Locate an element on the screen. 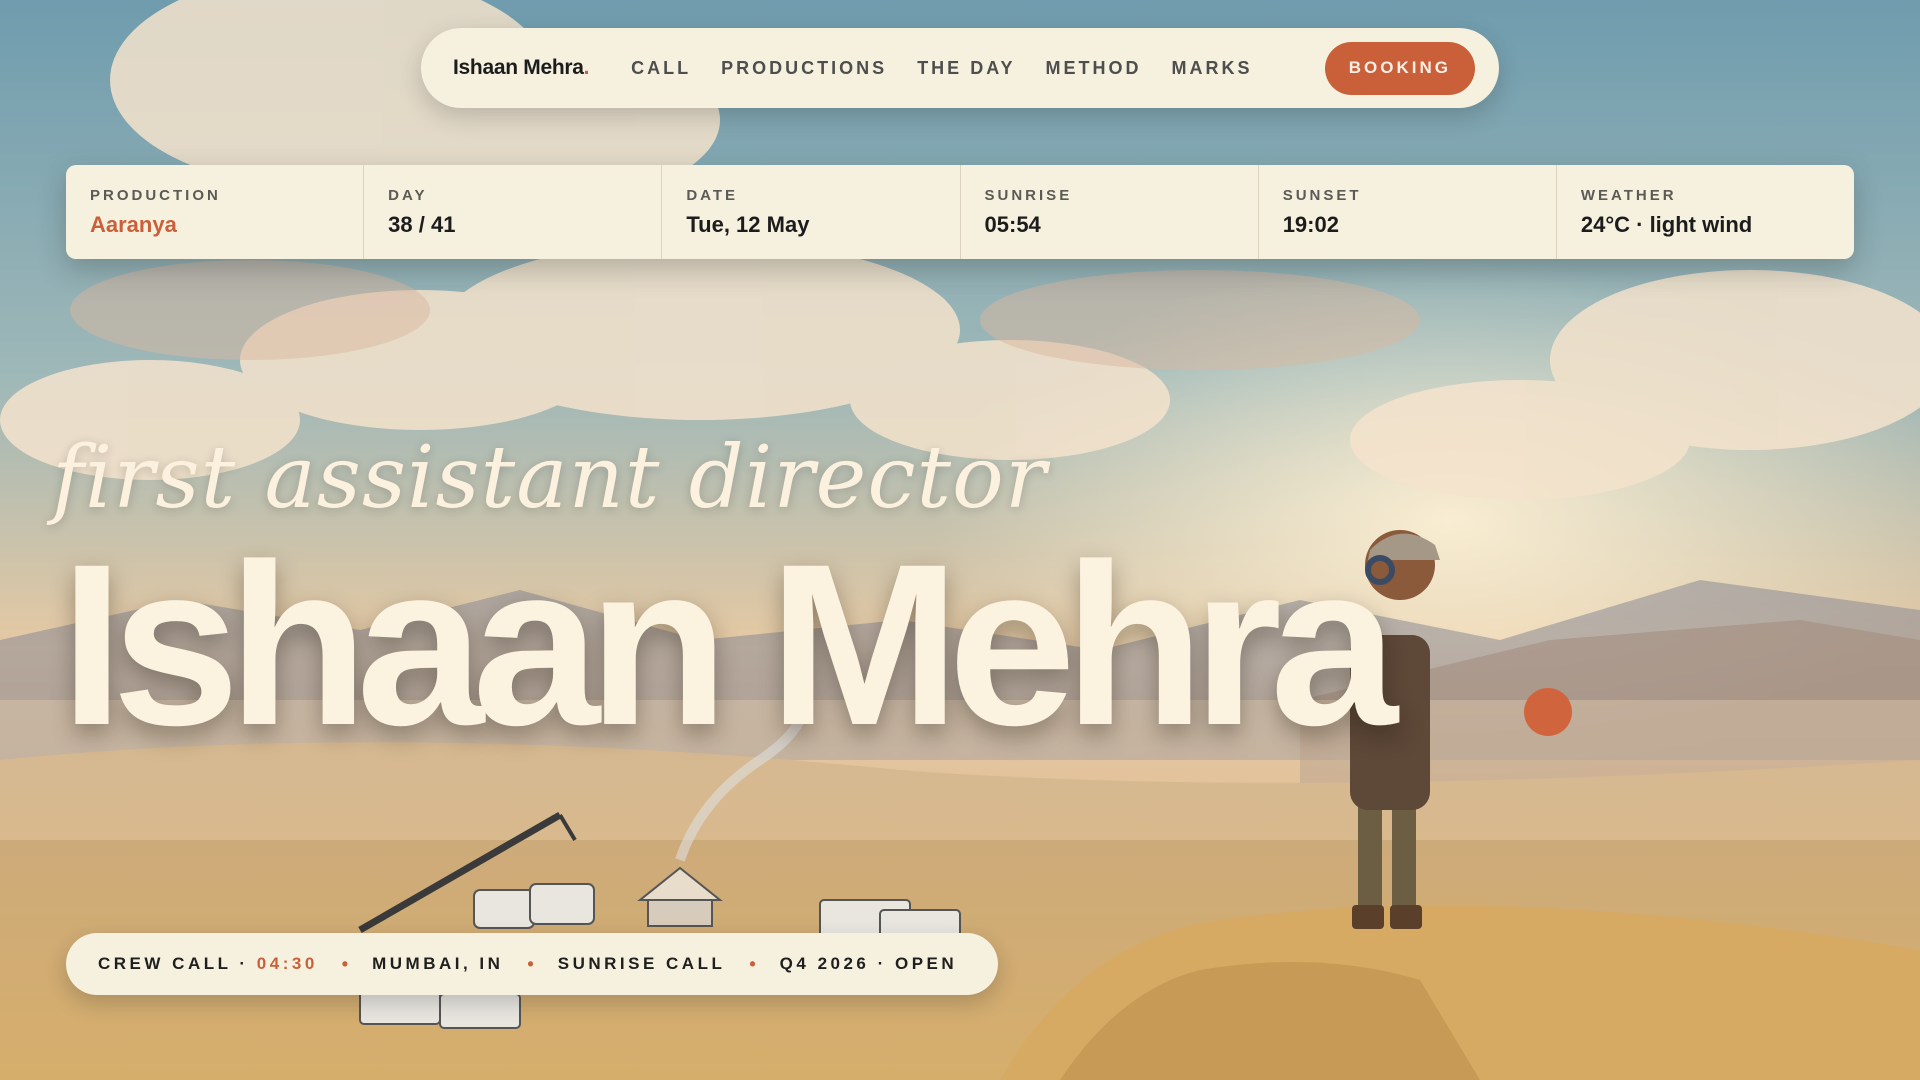 The width and height of the screenshot is (1920, 1080). booking-button: BOOKING is located at coordinates (1399, 68).